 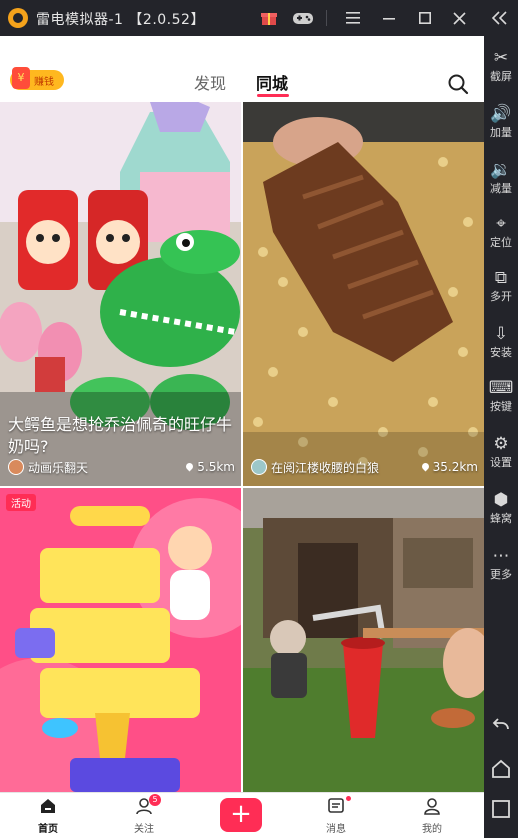 I want to click on maximize-icon, so click(x=425, y=18).